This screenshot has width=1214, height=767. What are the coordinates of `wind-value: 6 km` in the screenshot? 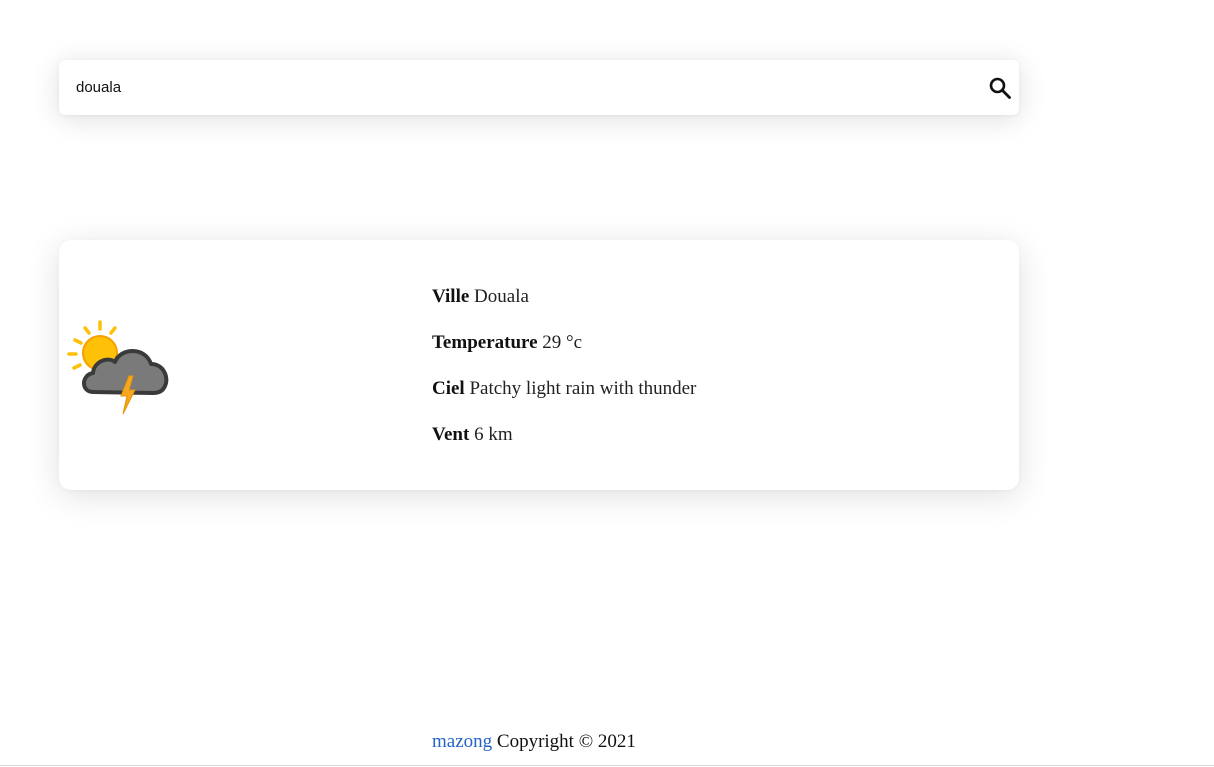 It's located at (493, 434).